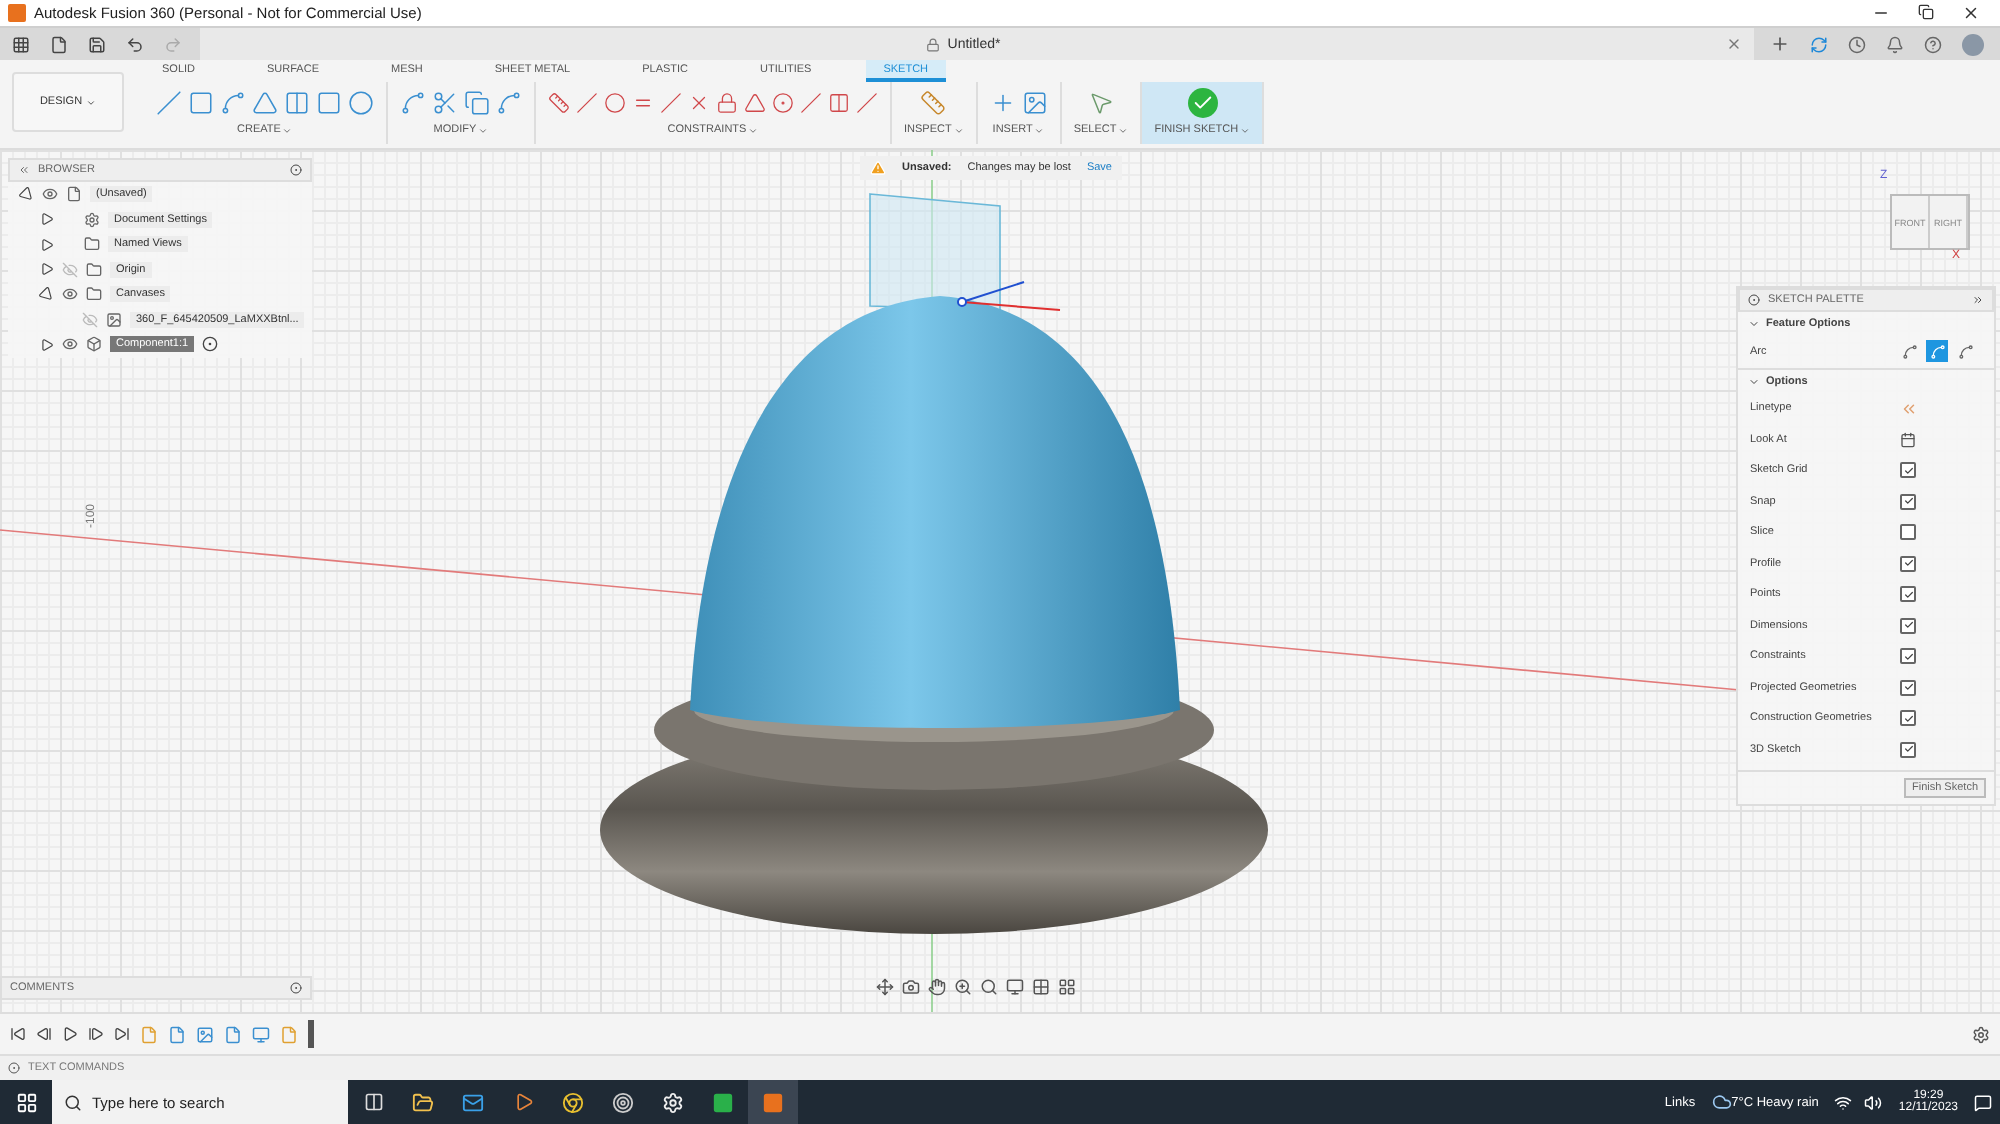 This screenshot has width=2000, height=1124. What do you see at coordinates (74, 194) in the screenshot?
I see `document-icon` at bounding box center [74, 194].